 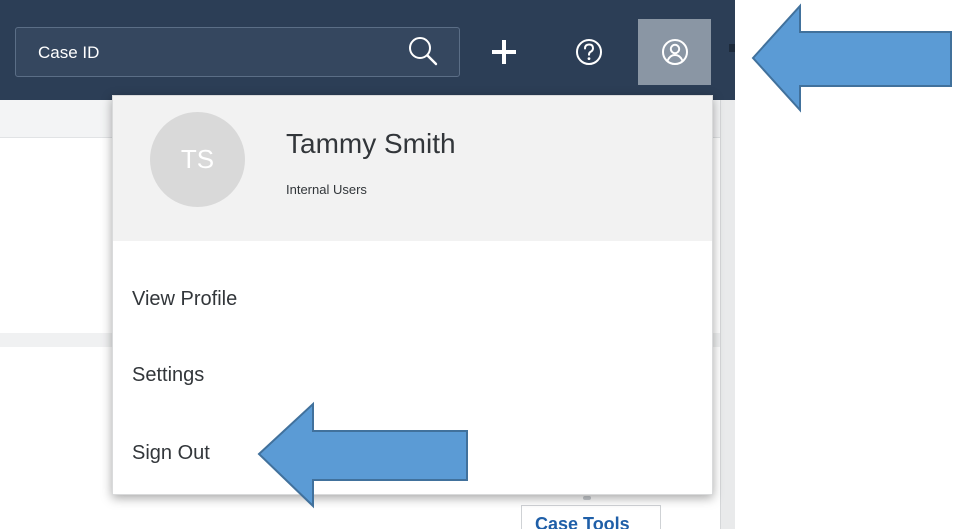 I want to click on help-button, so click(x=589, y=52).